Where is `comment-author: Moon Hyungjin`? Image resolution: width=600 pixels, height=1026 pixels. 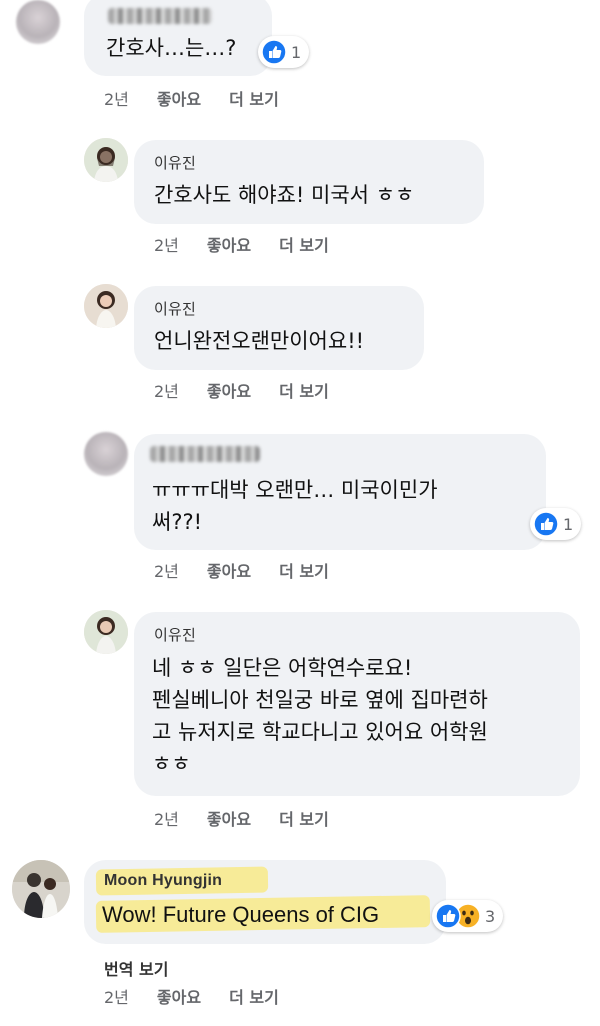
comment-author: Moon Hyungjin is located at coordinates (163, 881).